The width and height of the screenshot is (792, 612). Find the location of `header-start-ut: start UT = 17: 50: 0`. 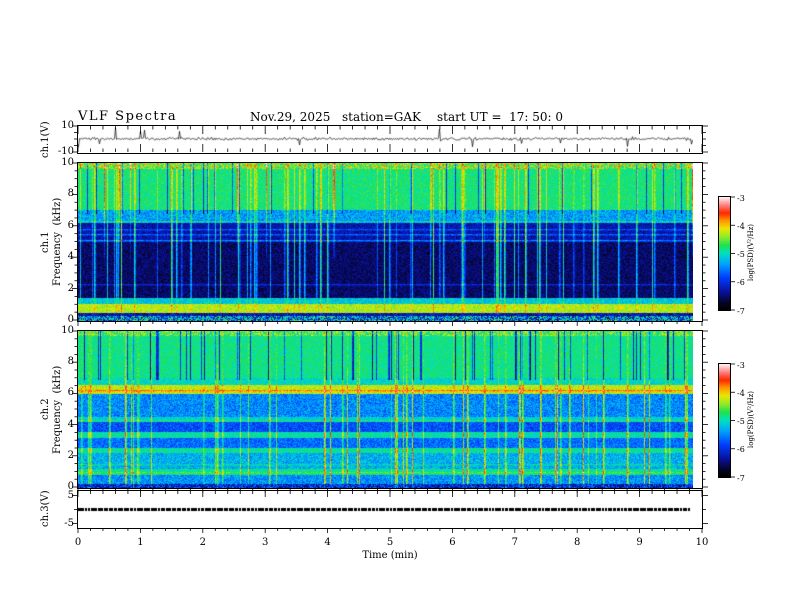

header-start-ut: start UT = 17: 50: 0 is located at coordinates (500, 117).